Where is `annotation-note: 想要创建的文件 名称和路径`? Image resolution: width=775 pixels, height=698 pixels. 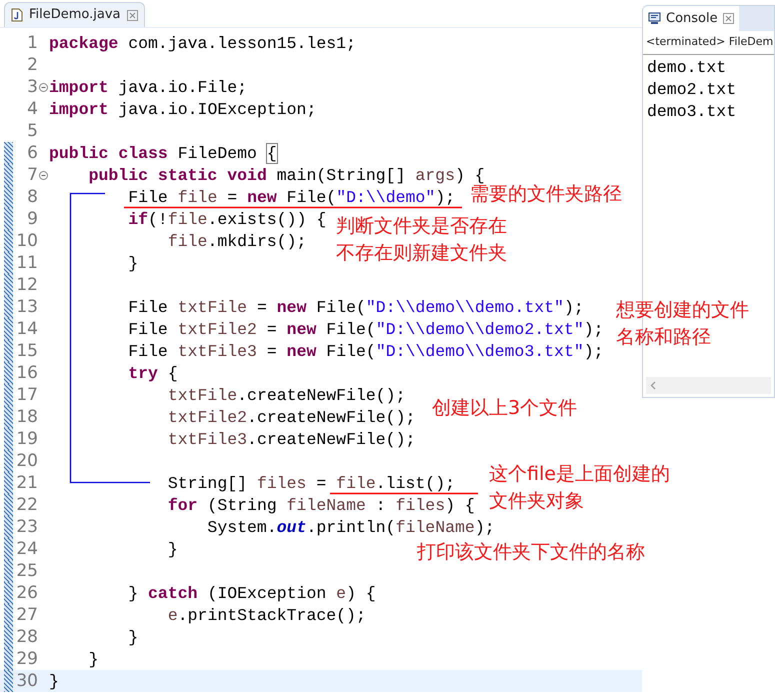 annotation-note: 想要创建的文件 名称和路径 is located at coordinates (682, 324).